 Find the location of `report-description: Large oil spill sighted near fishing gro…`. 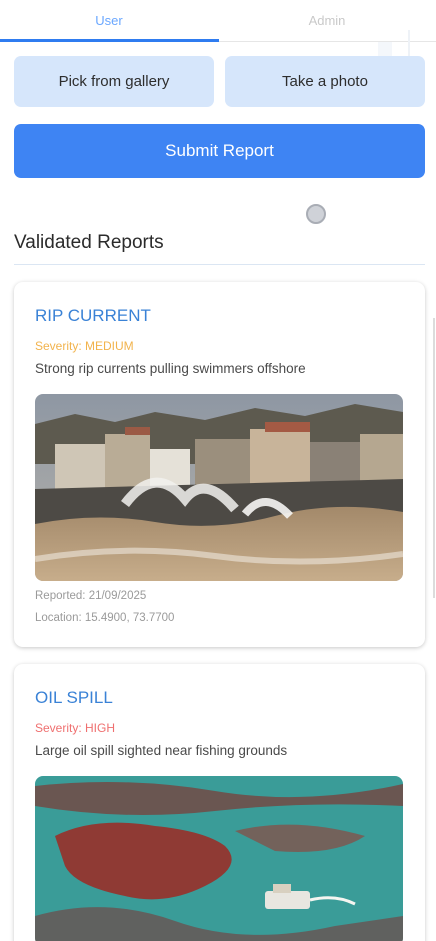

report-description: Large oil spill sighted near fishing gro… is located at coordinates (161, 750).